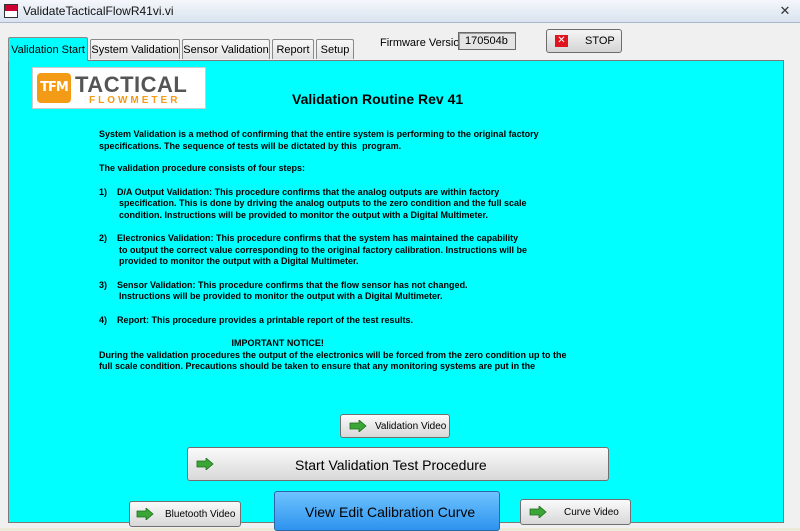 The image size is (800, 531). What do you see at coordinates (390, 512) in the screenshot?
I see `view-edit-calibration-label: View Edit Calibration Curve` at bounding box center [390, 512].